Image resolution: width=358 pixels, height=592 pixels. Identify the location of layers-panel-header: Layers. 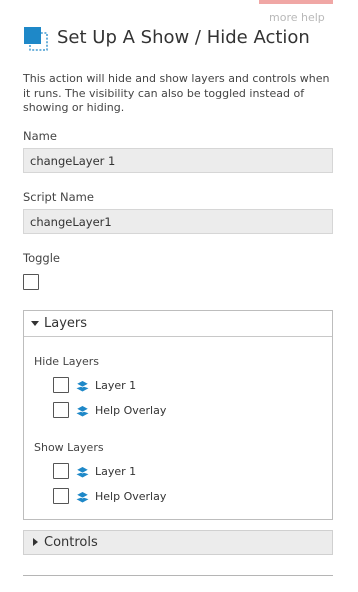
(178, 324).